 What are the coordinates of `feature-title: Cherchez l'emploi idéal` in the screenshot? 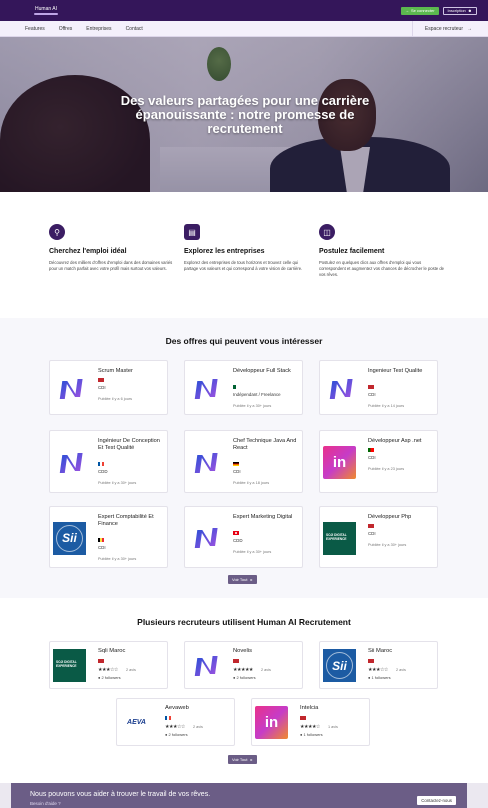 It's located at (88, 251).